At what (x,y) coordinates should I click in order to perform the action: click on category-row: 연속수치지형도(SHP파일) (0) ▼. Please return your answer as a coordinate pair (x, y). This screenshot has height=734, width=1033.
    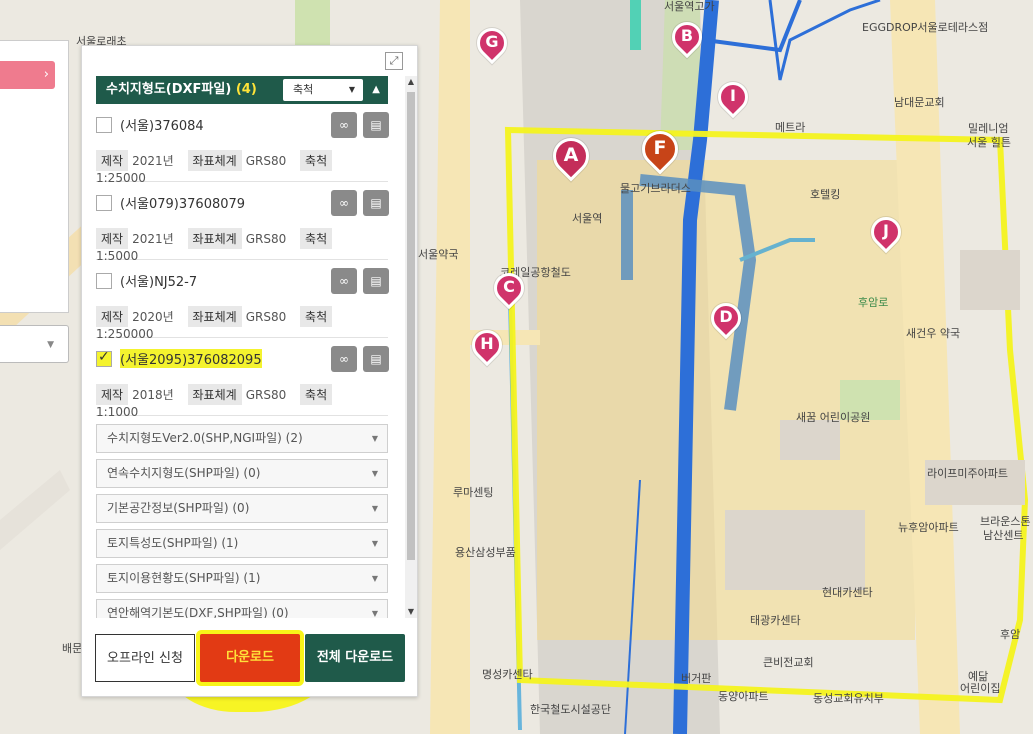
    Looking at the image, I should click on (242, 473).